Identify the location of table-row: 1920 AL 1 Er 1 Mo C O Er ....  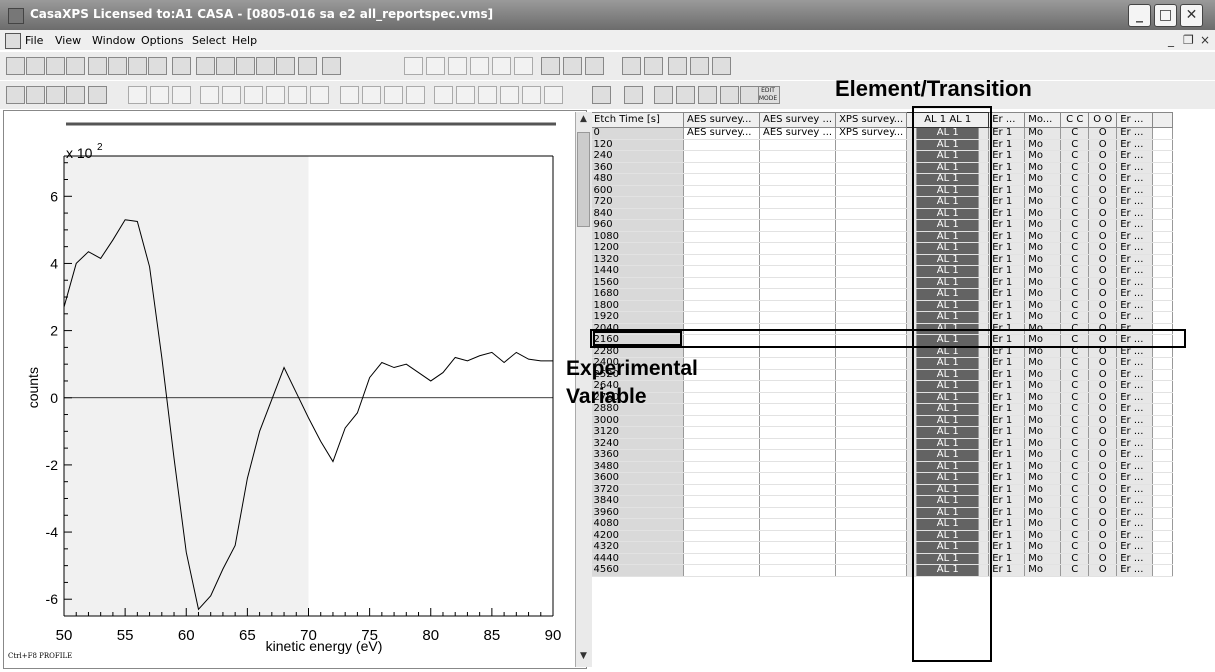
(882, 317).